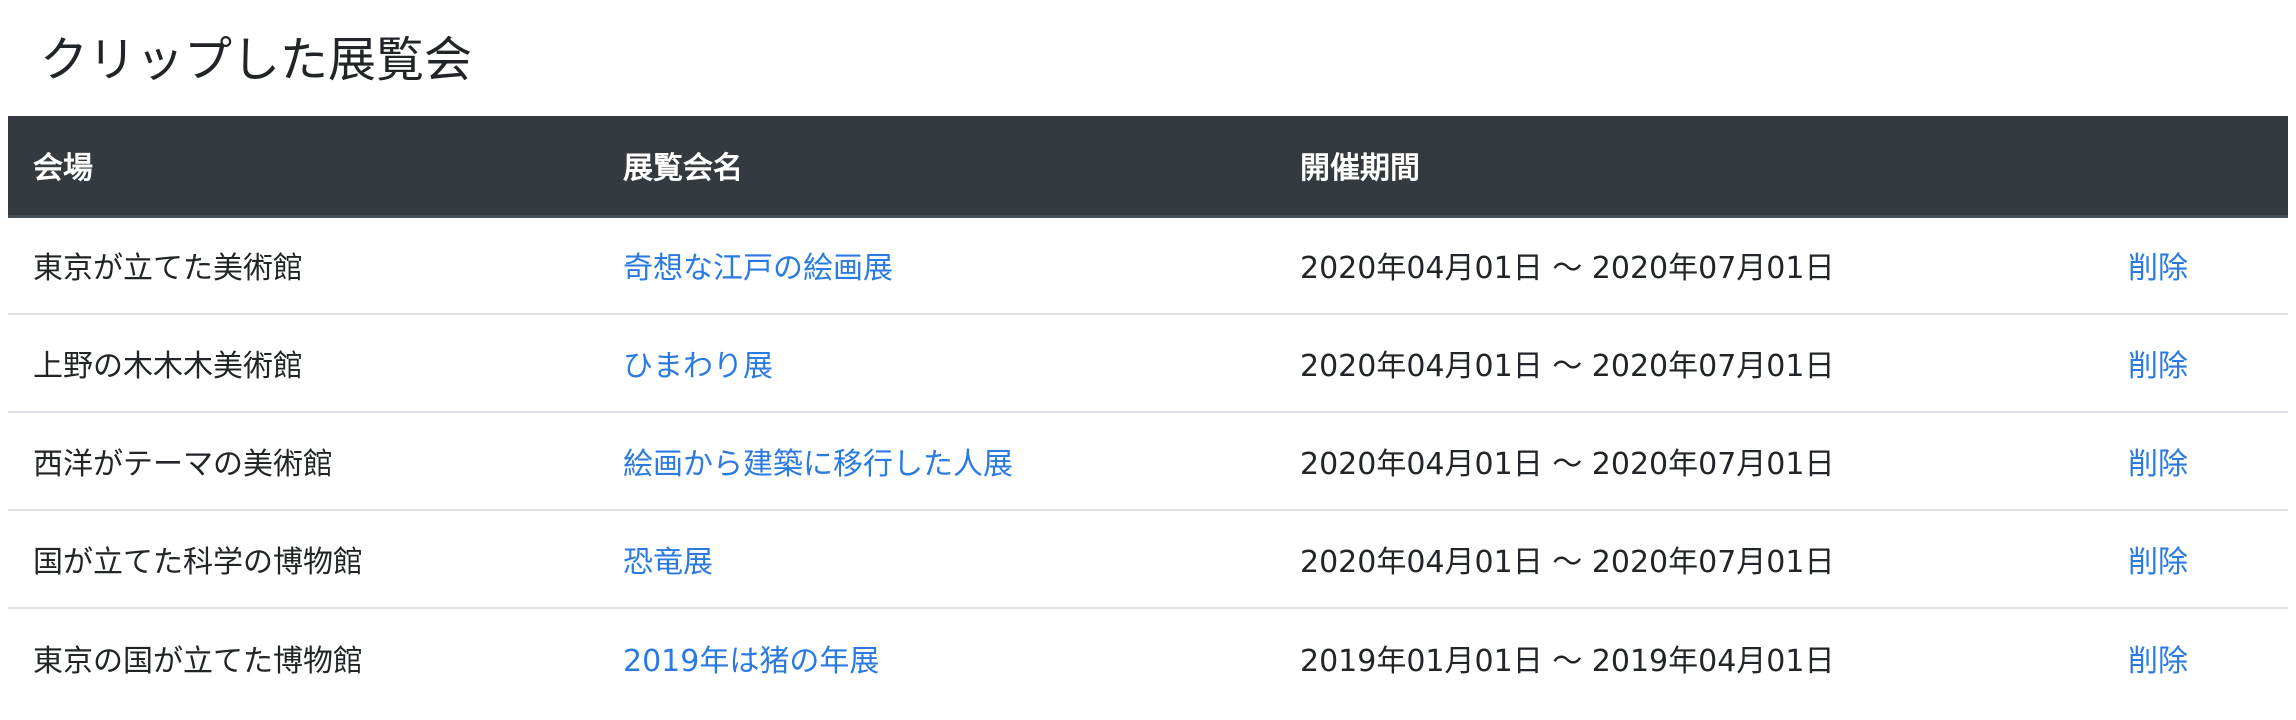  I want to click on exhibition-cell: 恐竜展, so click(929, 559).